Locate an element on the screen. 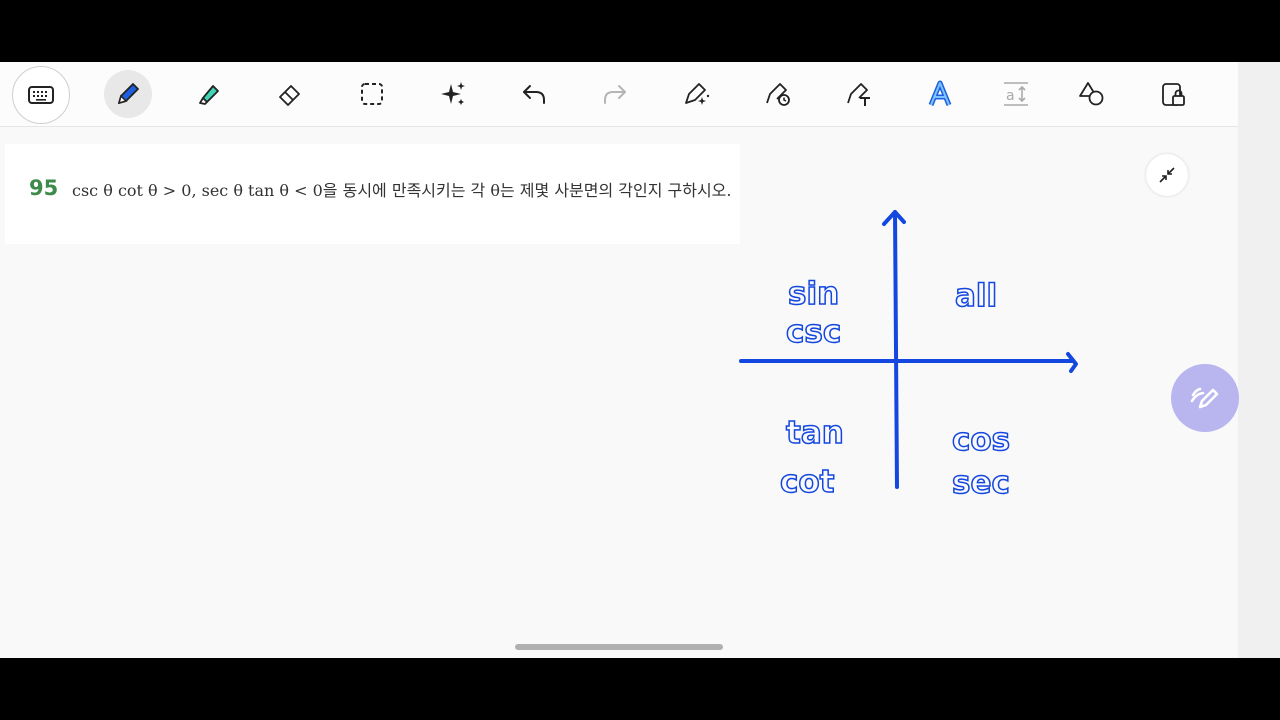 This screenshot has height=720, width=1280. q1-label-all: all is located at coordinates (976, 296).